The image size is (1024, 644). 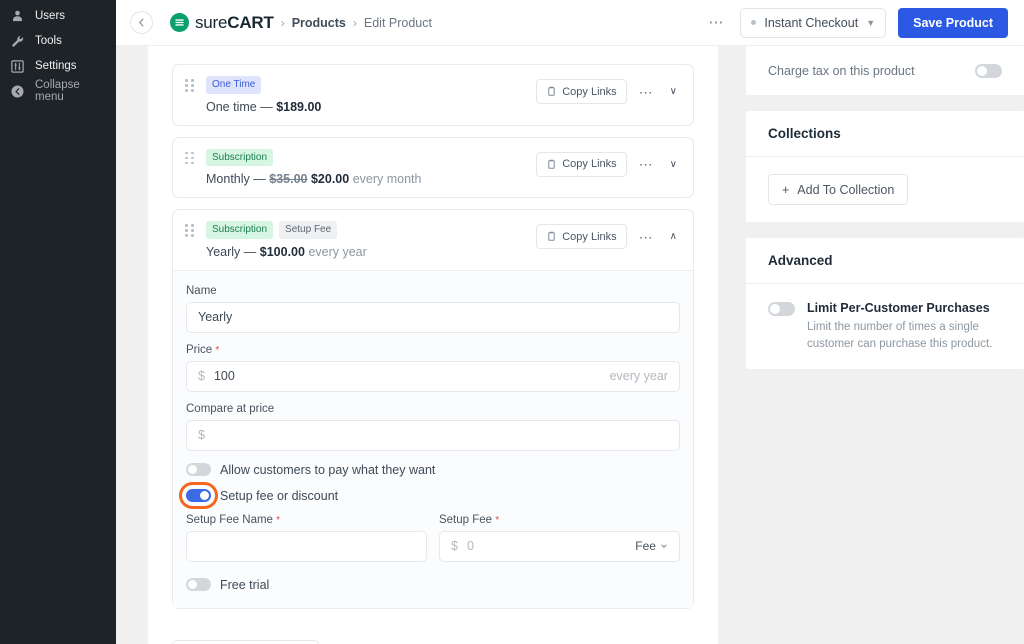 I want to click on setup-fee-name-label: Setup Fee Name *, so click(x=233, y=519).